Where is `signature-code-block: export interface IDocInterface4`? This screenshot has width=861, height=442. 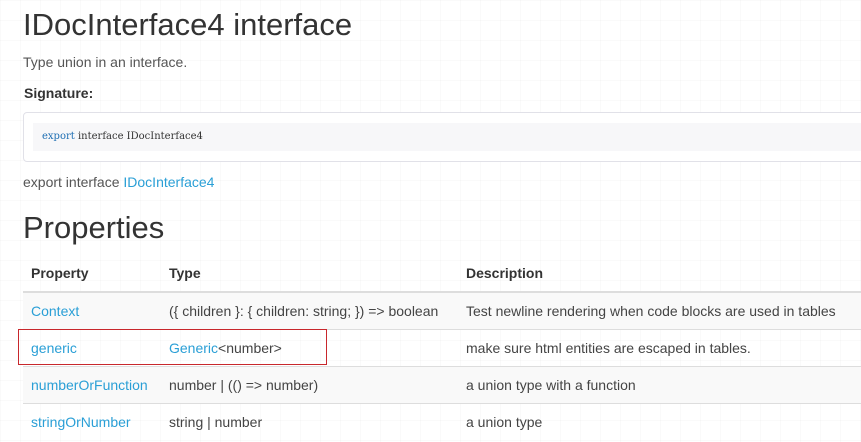
signature-code-block: export interface IDocInterface4 is located at coordinates (442, 137).